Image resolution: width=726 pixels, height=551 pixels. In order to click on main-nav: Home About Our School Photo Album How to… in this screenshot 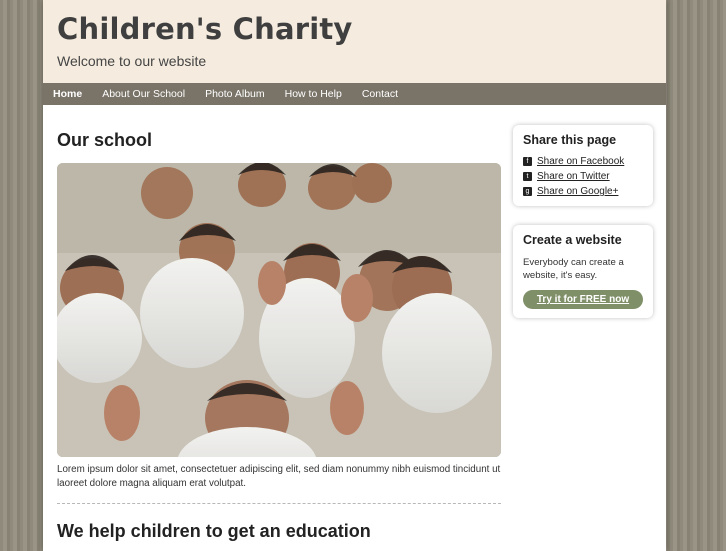, I will do `click(354, 94)`.